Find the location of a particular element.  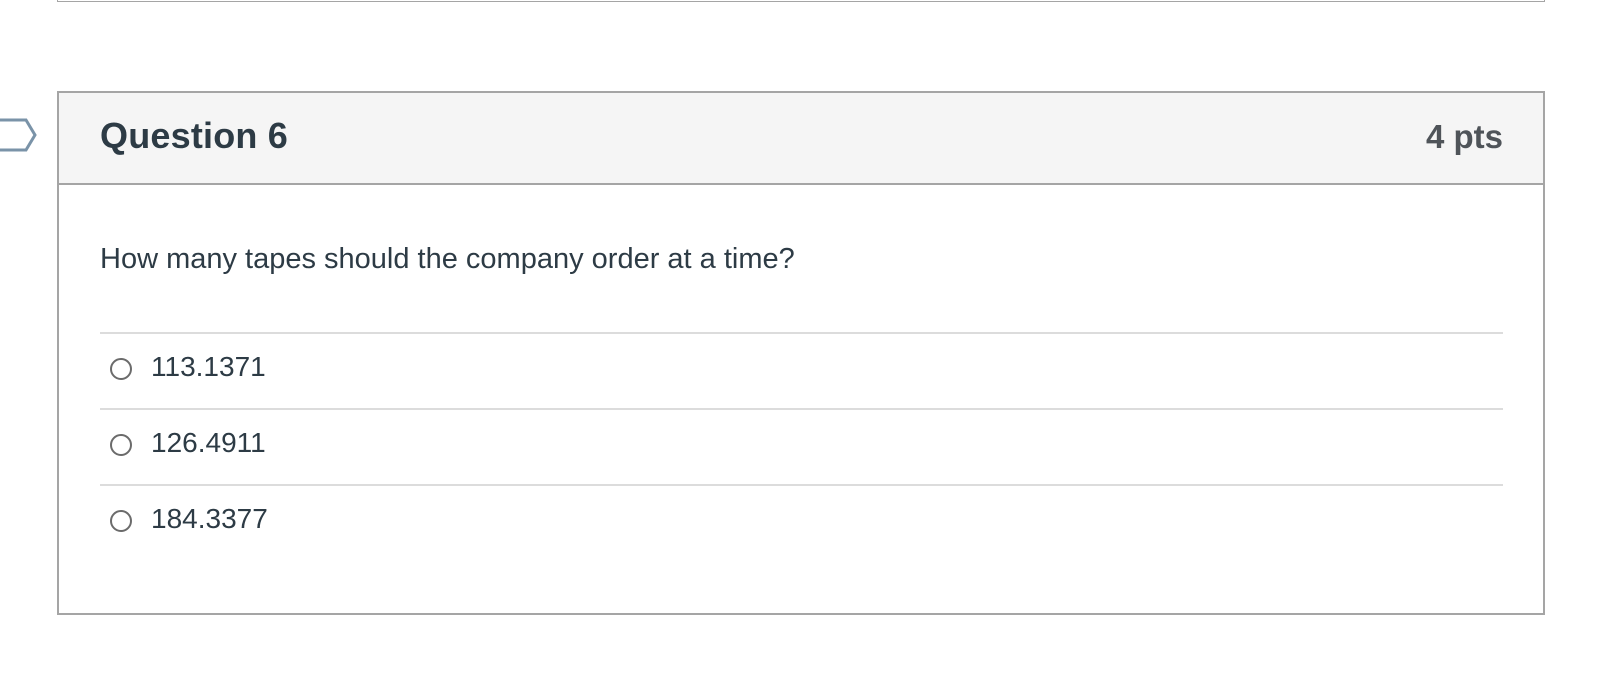

answer-option-3: 184.3377 is located at coordinates (801, 524).